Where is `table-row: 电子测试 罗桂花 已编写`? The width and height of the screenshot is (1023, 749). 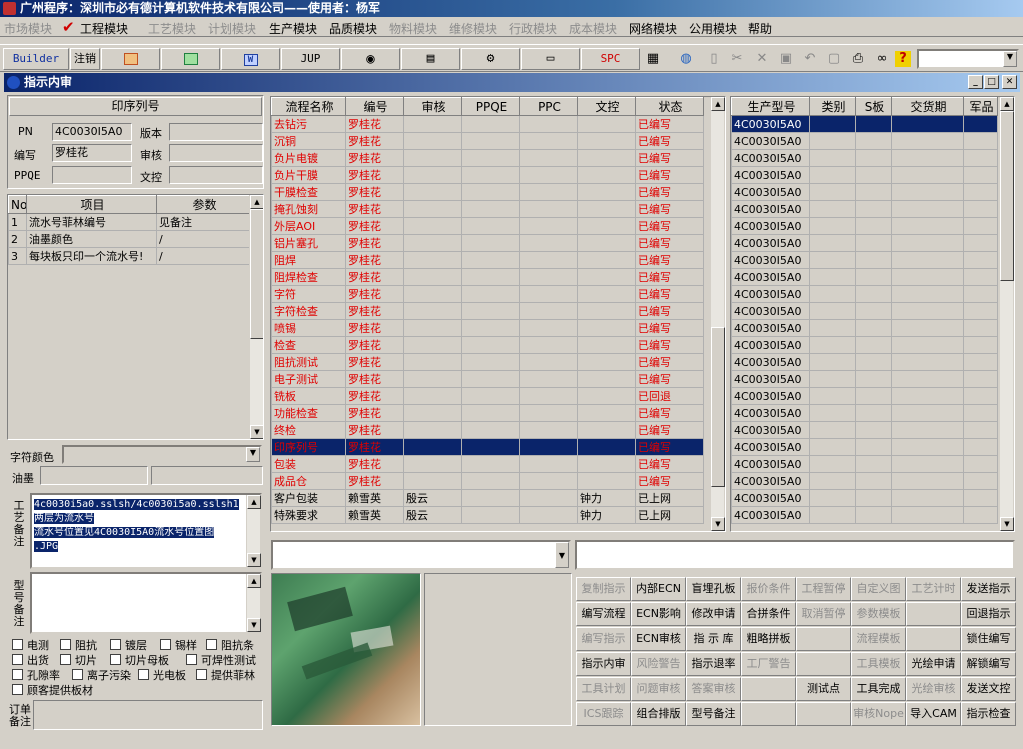 table-row: 电子测试 罗桂花 已编写 is located at coordinates (487, 379).